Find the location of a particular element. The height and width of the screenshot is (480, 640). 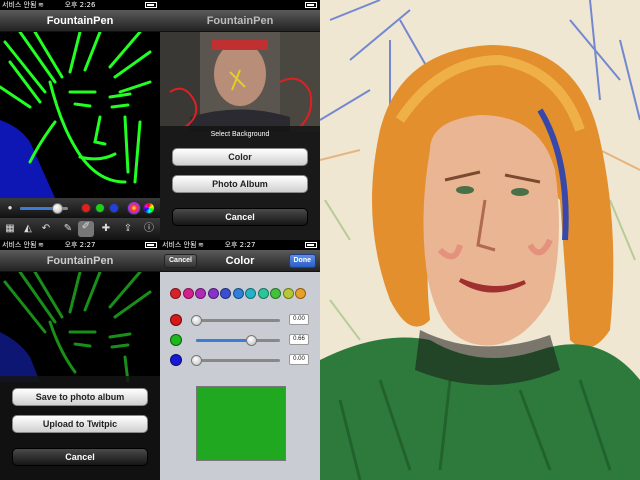

red-value: 0.00 is located at coordinates (299, 319).